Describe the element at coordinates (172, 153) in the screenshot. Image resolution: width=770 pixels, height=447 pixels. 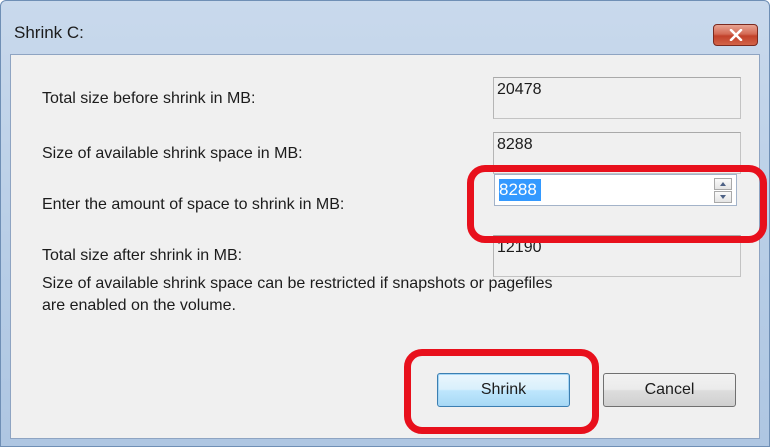
I see `available-space-label: Size of available shrink space in MB:` at that location.